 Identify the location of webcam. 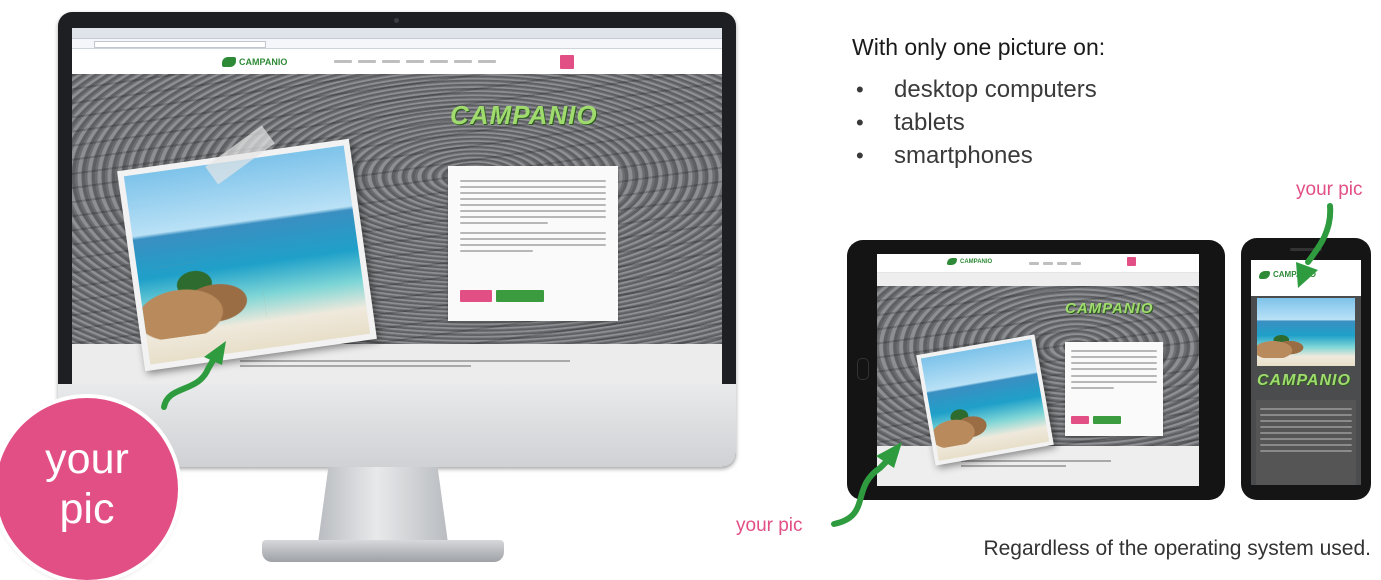
(396, 20).